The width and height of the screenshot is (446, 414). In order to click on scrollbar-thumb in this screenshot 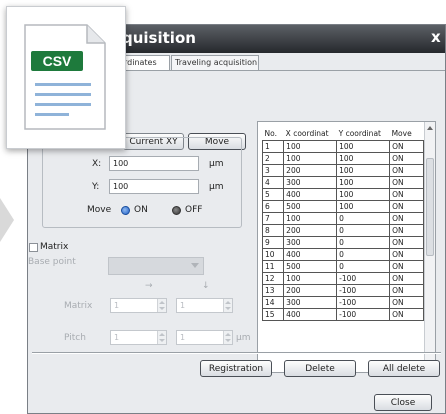, I will do `click(430, 207)`.